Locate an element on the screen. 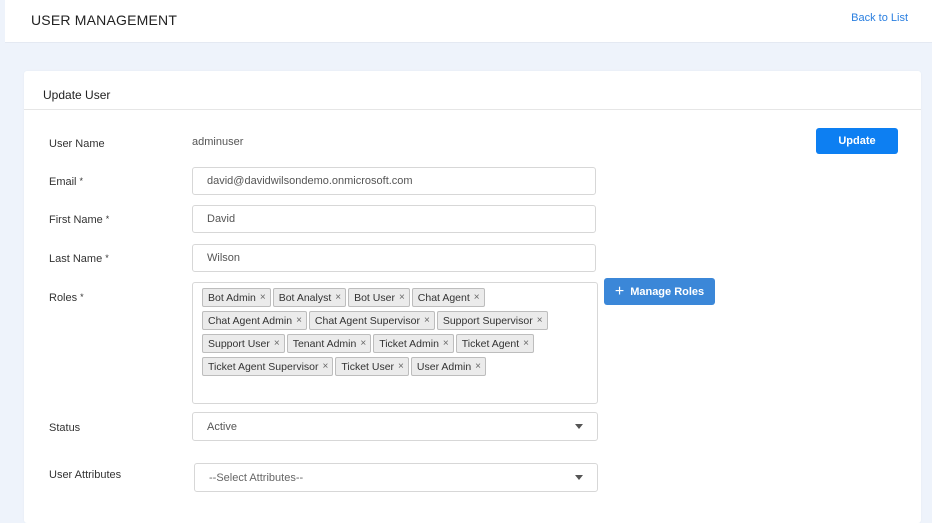 The image size is (932, 523). role-chip-label: Bot Analyst is located at coordinates (305, 297).